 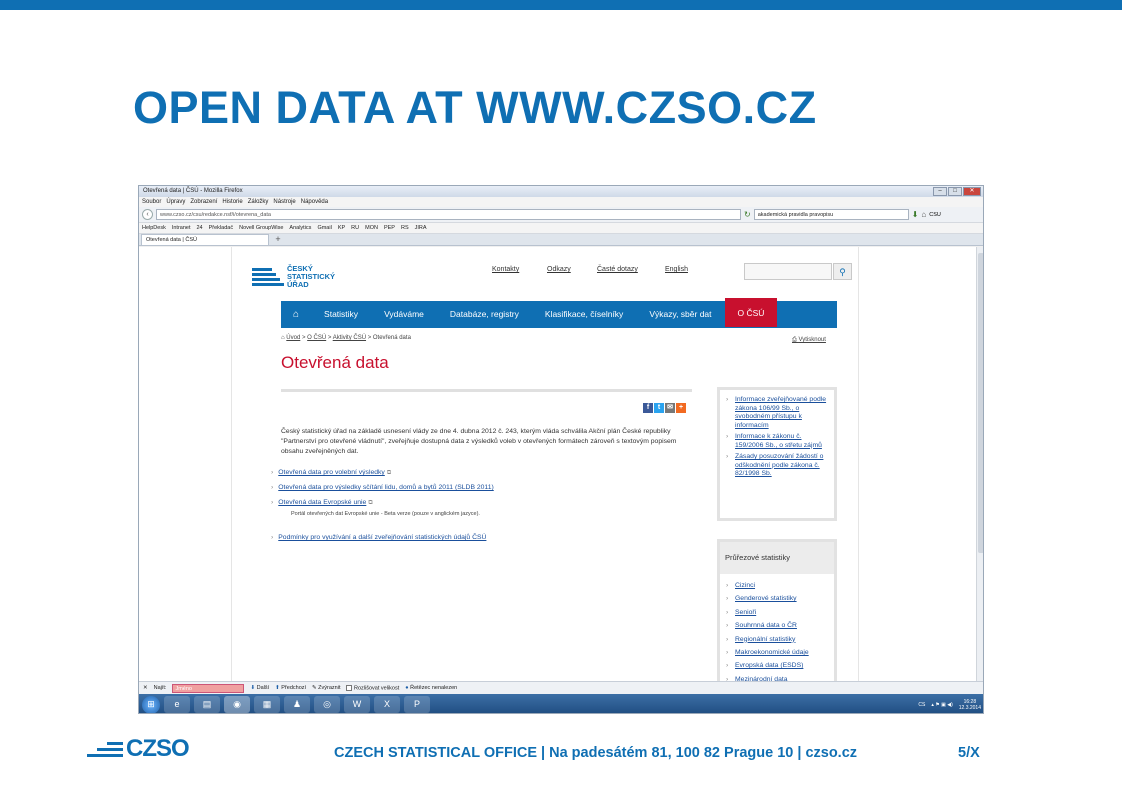 What do you see at coordinates (659, 408) in the screenshot?
I see `twitter-icon: t` at bounding box center [659, 408].